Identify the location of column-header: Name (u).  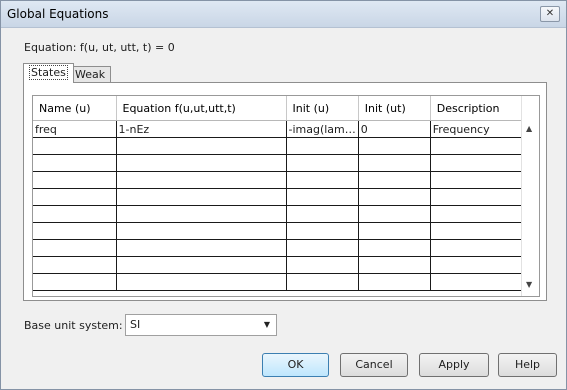
(75, 108).